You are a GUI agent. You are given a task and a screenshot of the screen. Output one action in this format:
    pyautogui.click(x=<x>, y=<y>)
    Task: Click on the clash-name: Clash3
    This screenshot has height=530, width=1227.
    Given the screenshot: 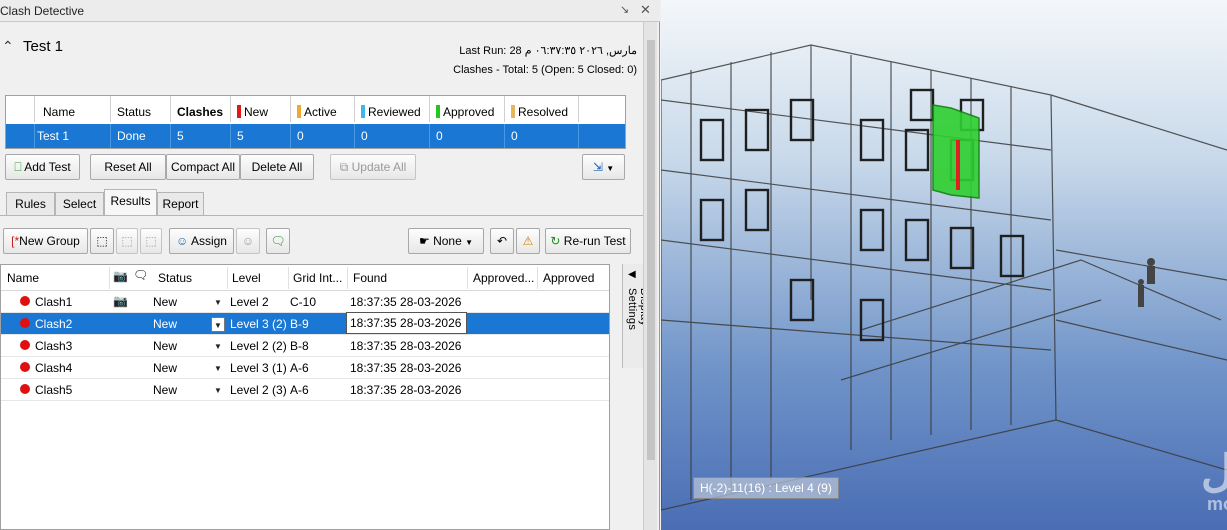 What is the action you would take?
    pyautogui.click(x=54, y=346)
    